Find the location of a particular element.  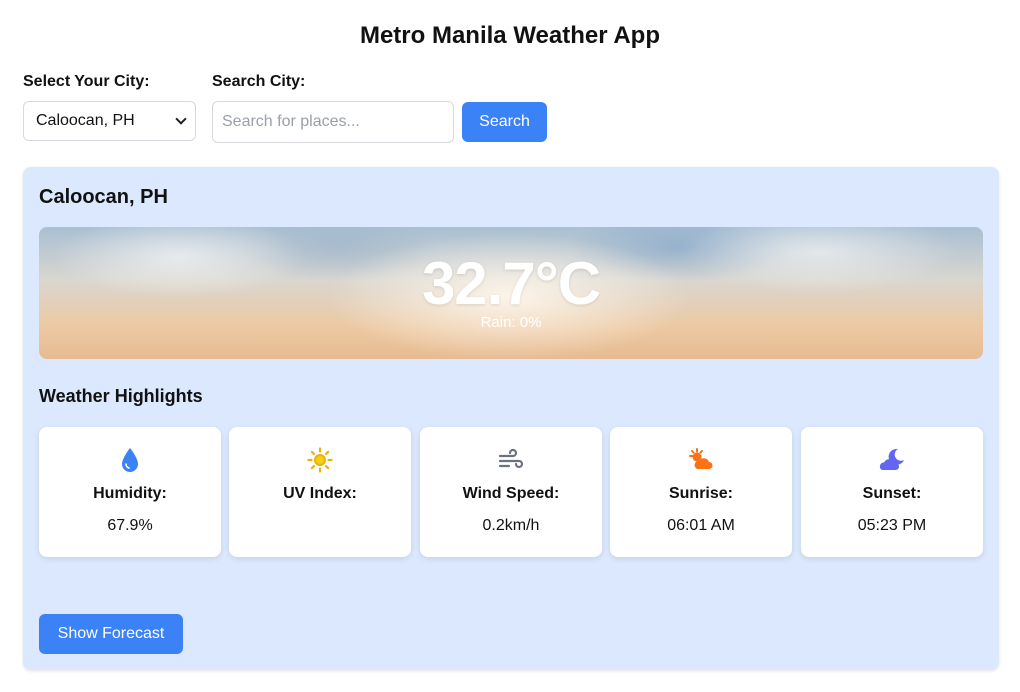

sunset-card: Sunset: 05:23 PM is located at coordinates (892, 492).